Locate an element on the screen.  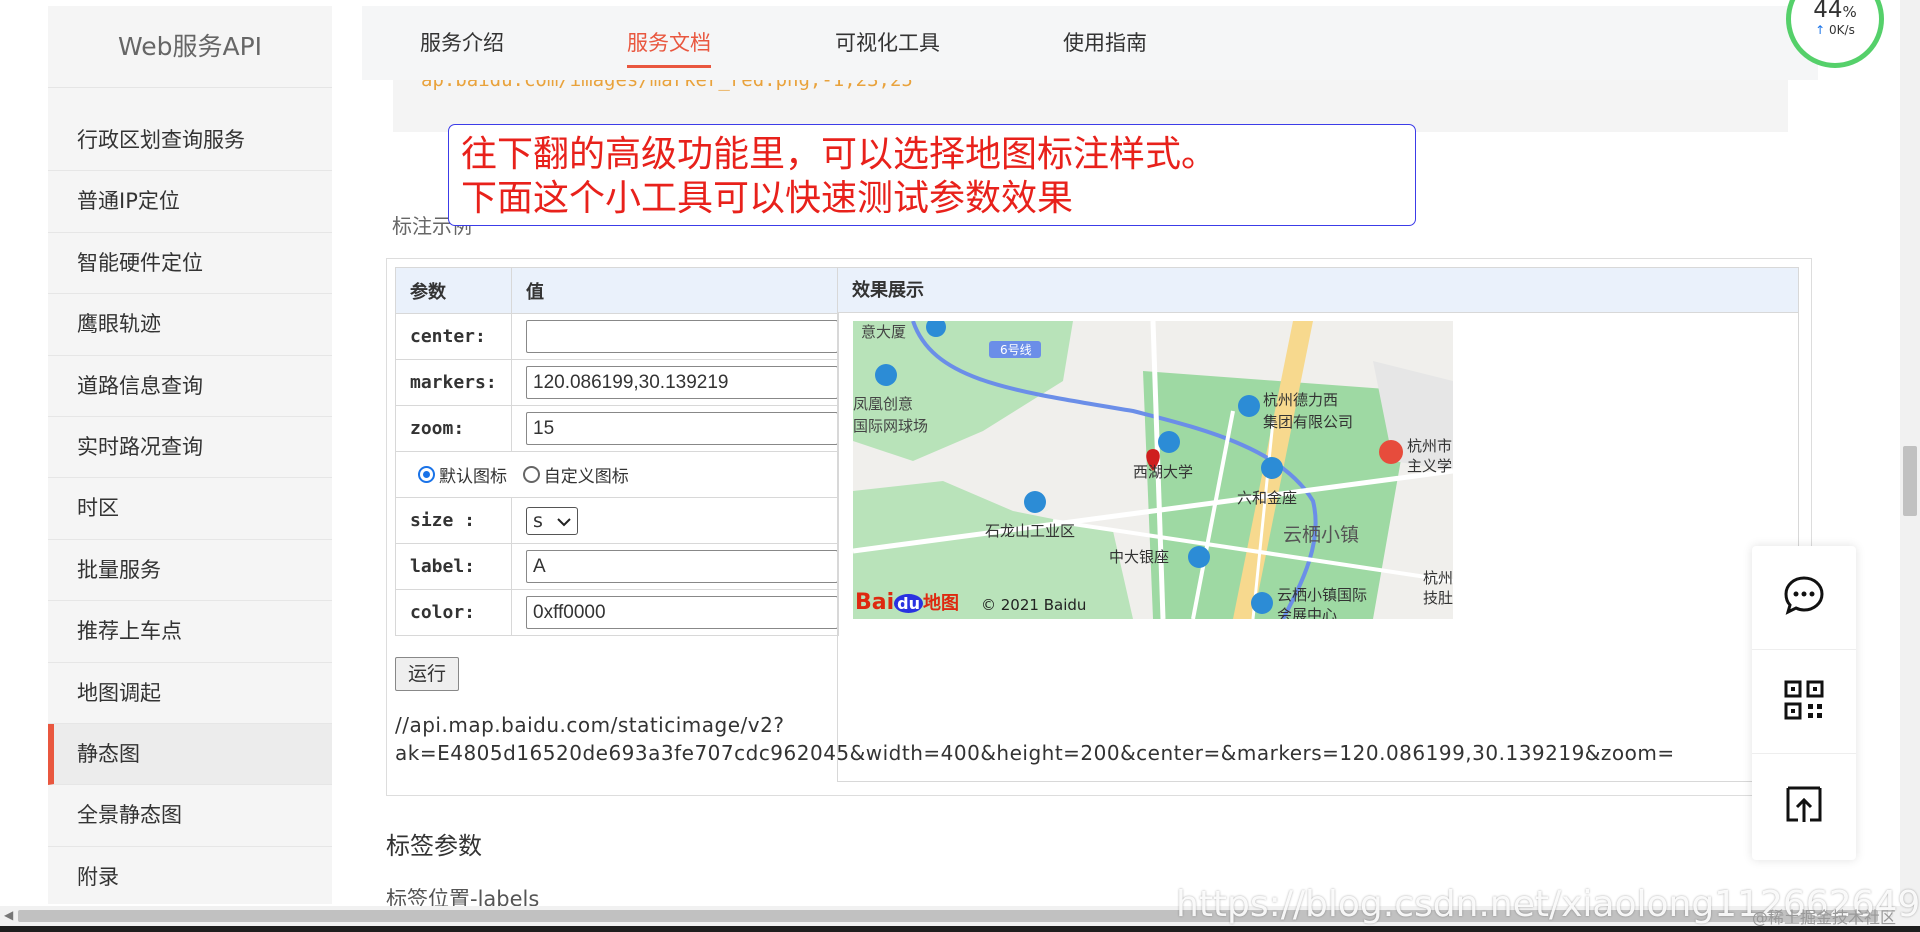
top-nav: 服务介绍 服务文档 可视化工具 使用指南 is located at coordinates (1090, 43).